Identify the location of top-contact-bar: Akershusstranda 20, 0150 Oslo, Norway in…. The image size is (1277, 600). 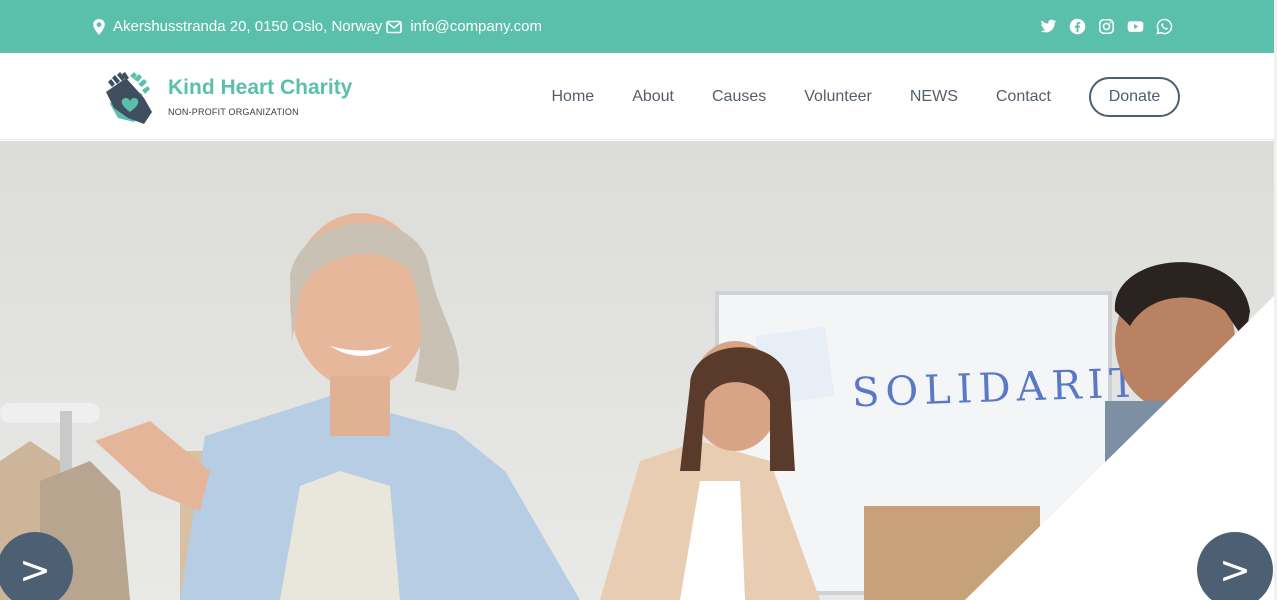
(638, 26).